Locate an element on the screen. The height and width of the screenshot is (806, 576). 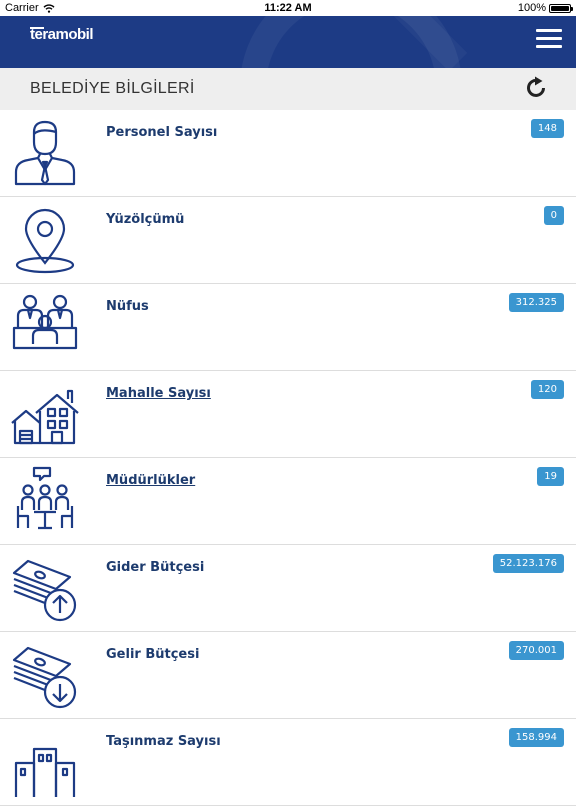
battery-fill is located at coordinates (560, 8).